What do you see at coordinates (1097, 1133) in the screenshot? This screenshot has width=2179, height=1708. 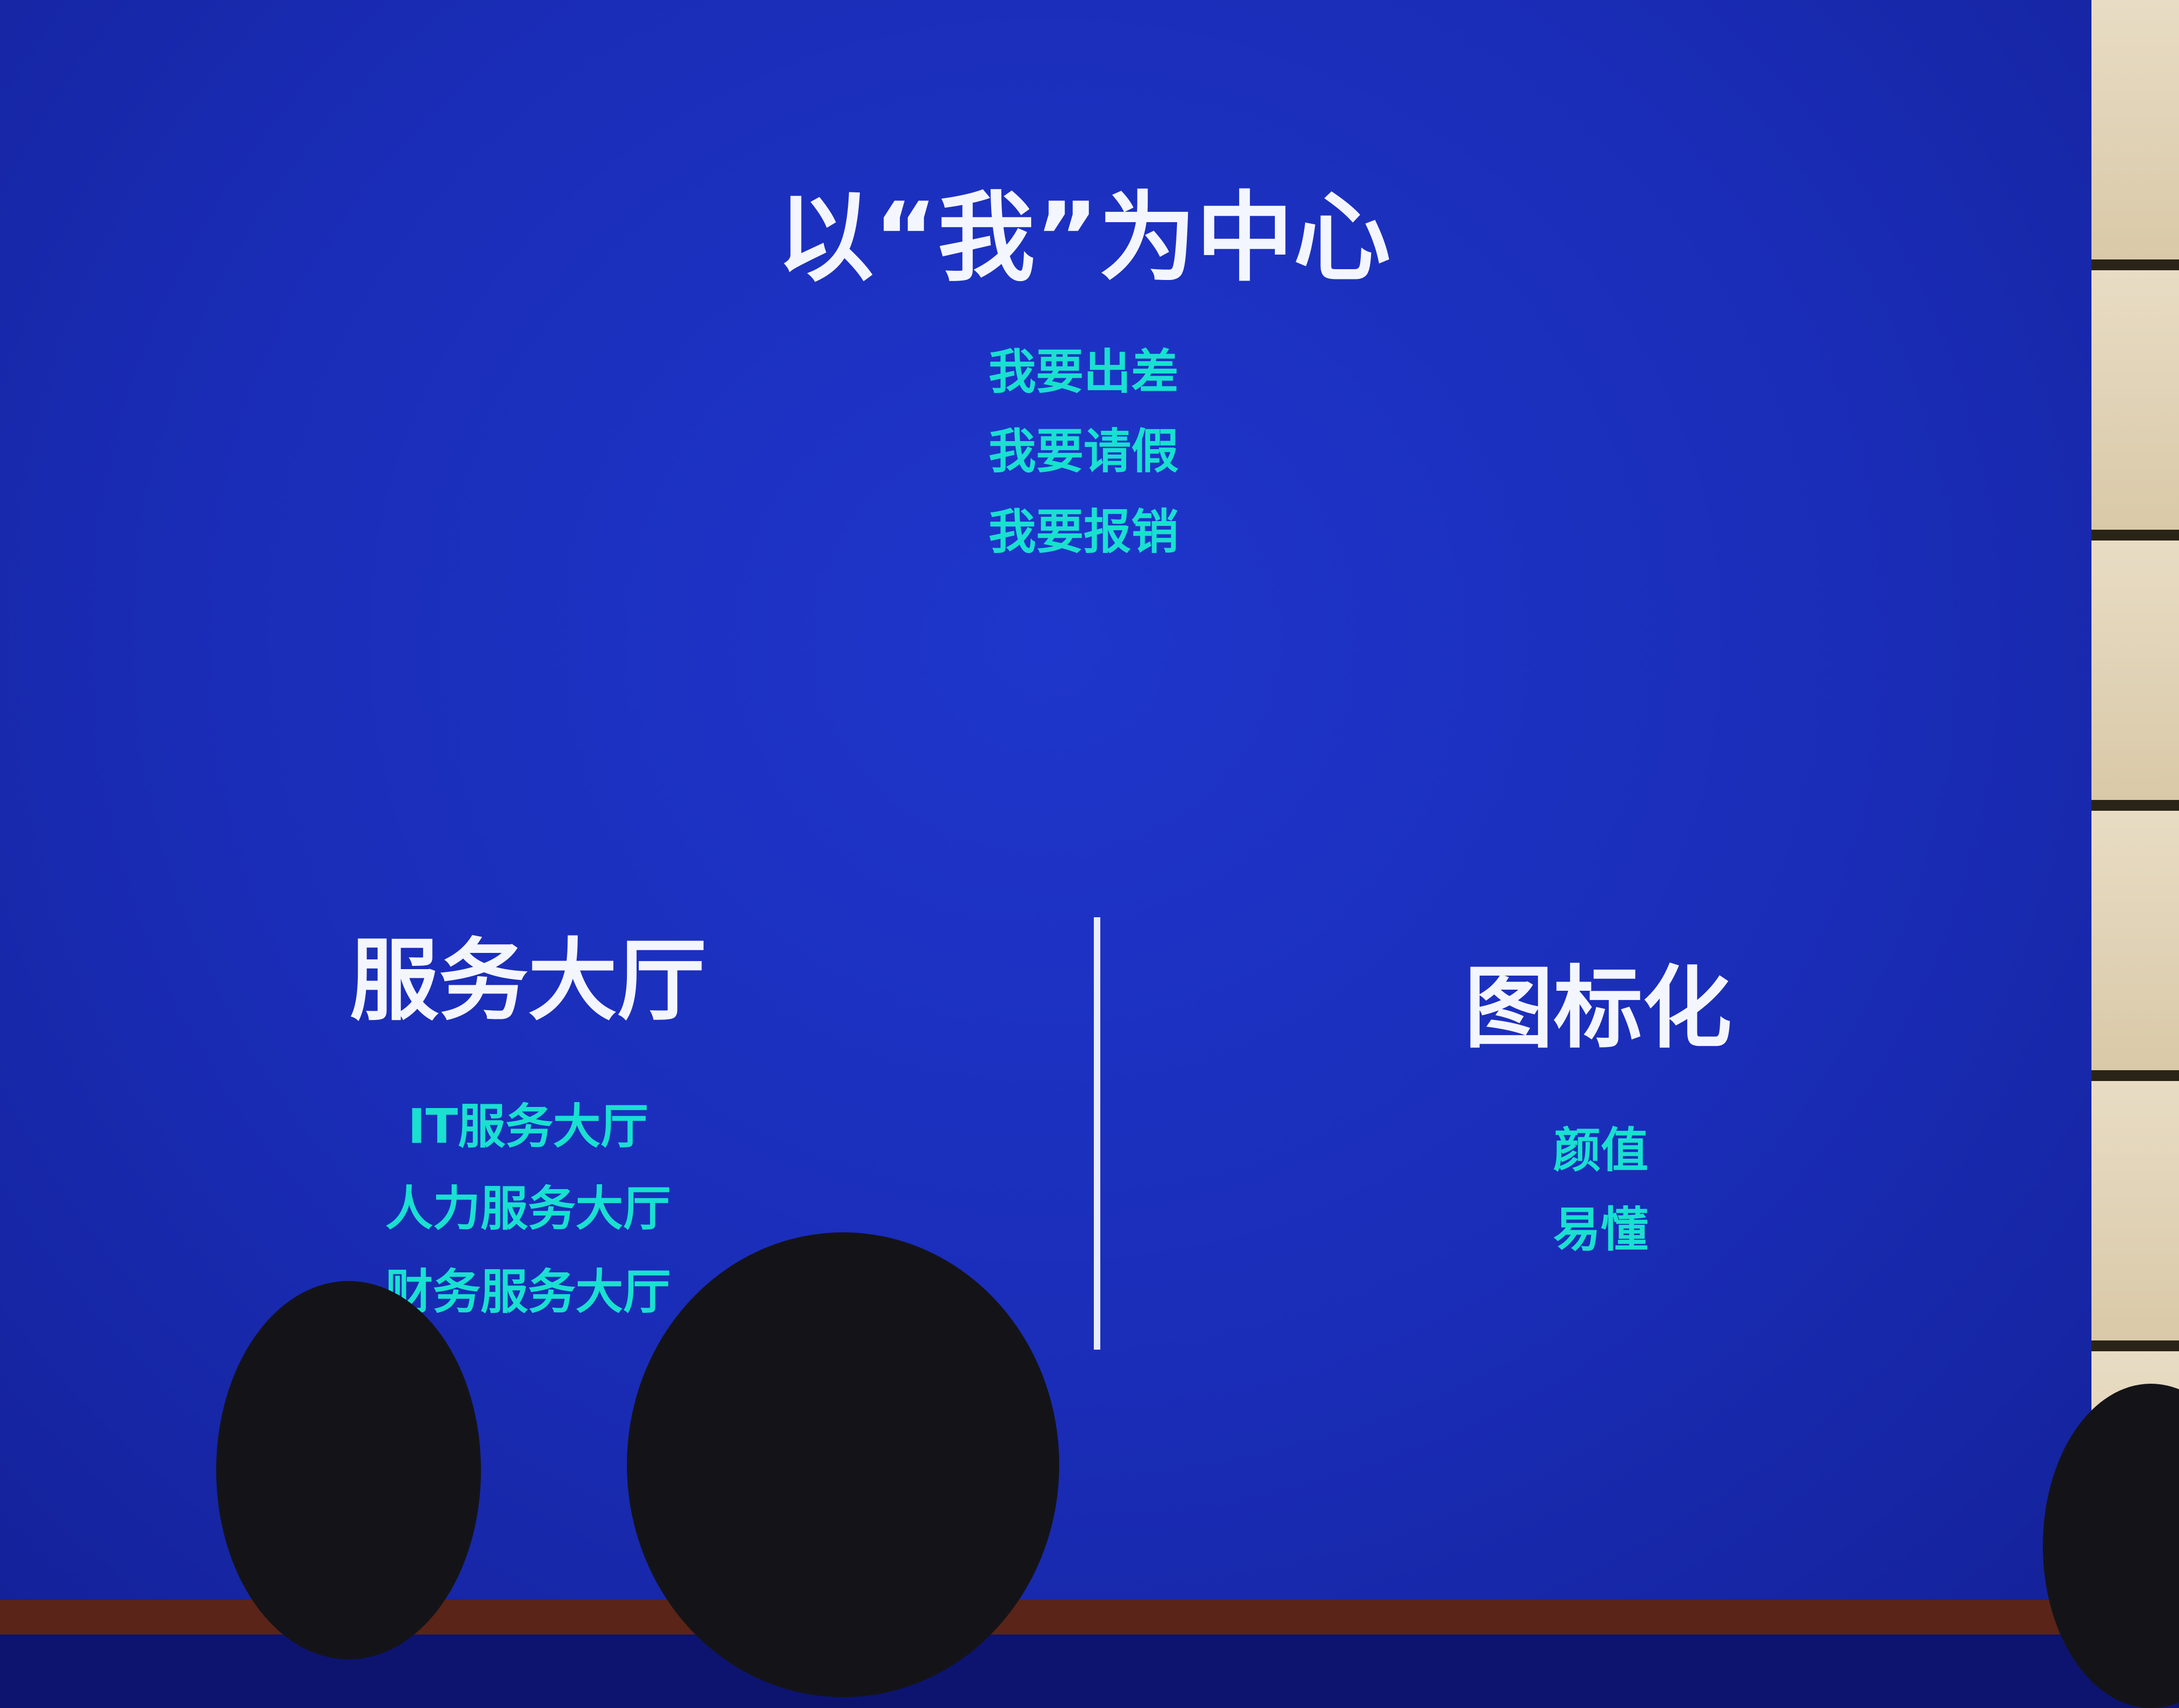 I see `divider-line` at bounding box center [1097, 1133].